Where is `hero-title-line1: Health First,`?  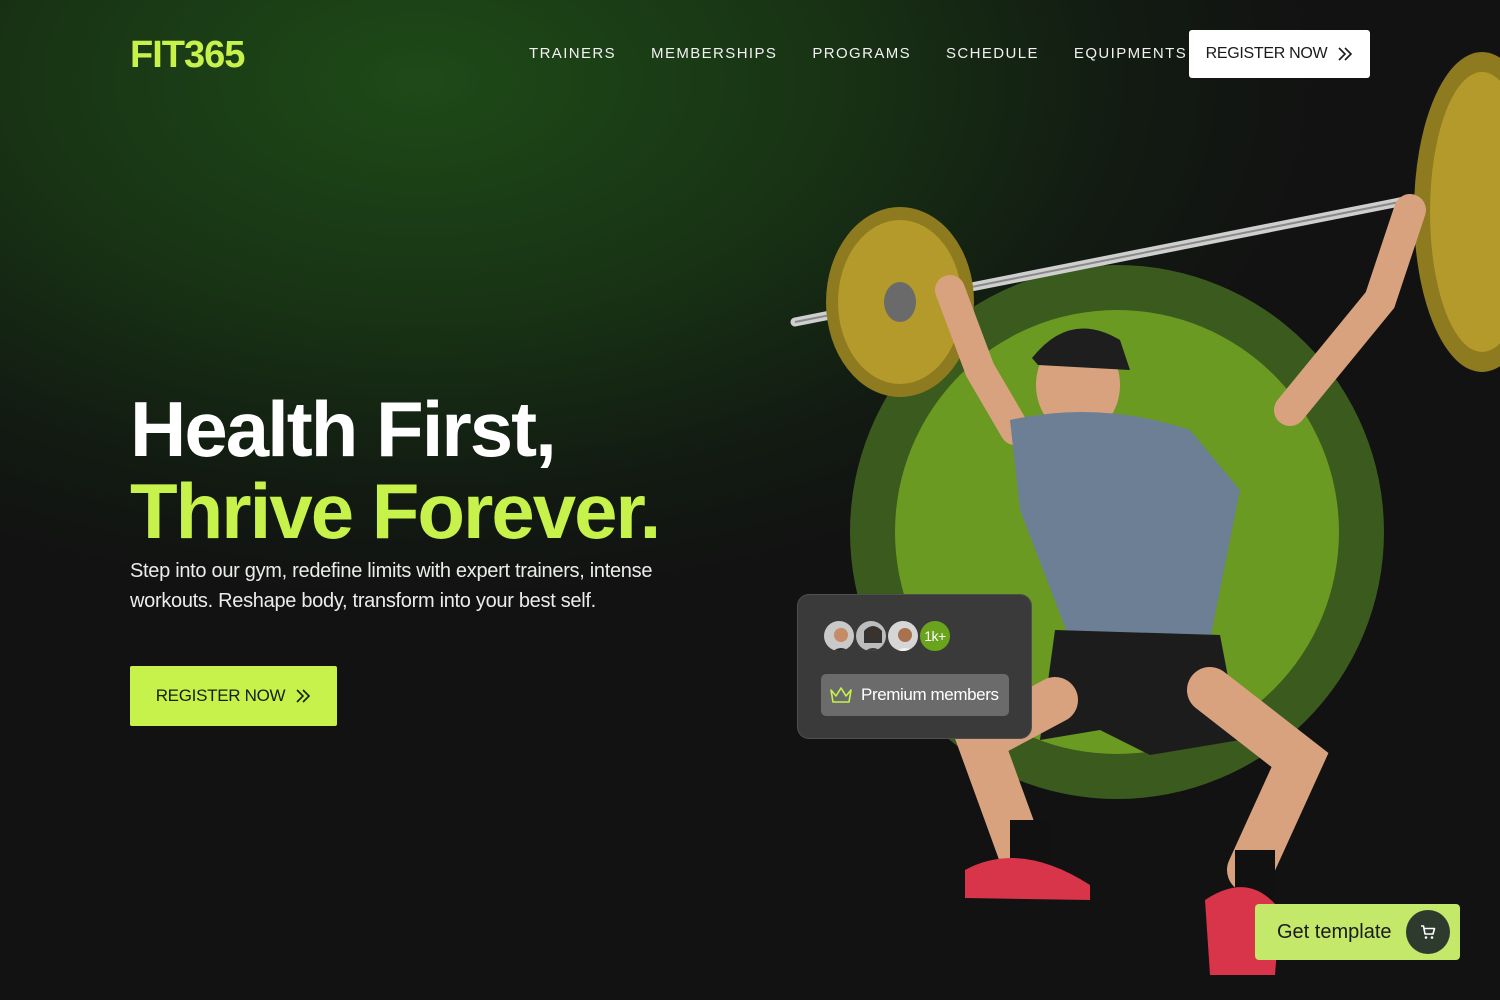 hero-title-line1: Health First, is located at coordinates (343, 429).